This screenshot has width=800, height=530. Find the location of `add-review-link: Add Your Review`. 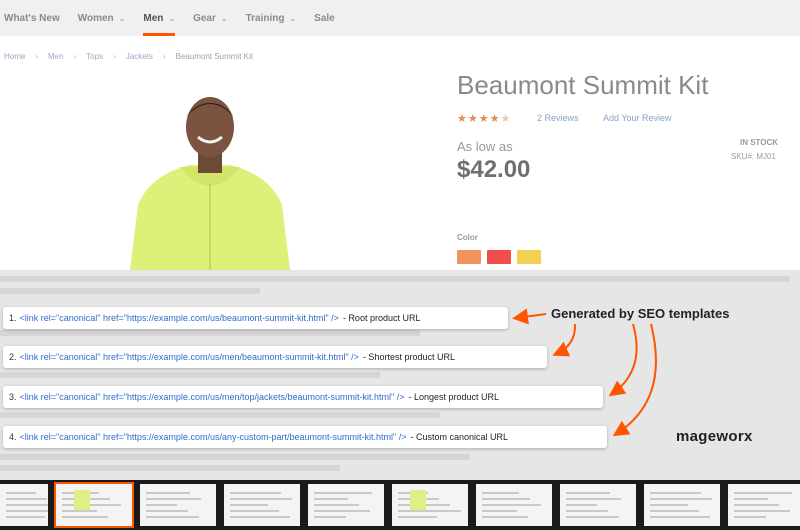

add-review-link: Add Your Review is located at coordinates (637, 118).